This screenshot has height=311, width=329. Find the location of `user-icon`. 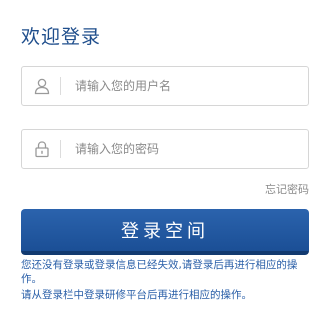

user-icon is located at coordinates (42, 86).